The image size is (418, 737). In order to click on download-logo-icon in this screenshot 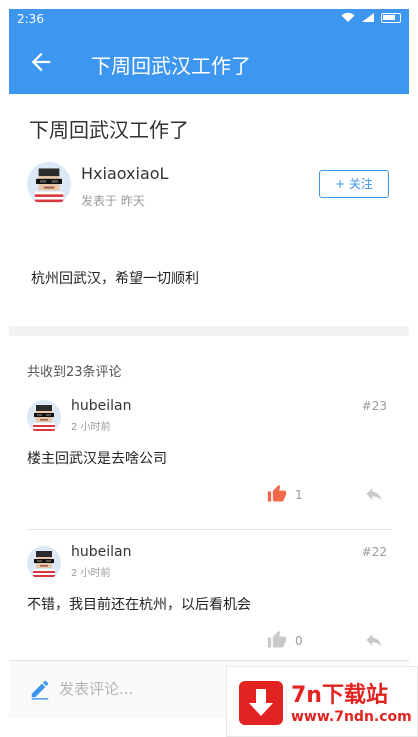, I will do `click(261, 703)`.